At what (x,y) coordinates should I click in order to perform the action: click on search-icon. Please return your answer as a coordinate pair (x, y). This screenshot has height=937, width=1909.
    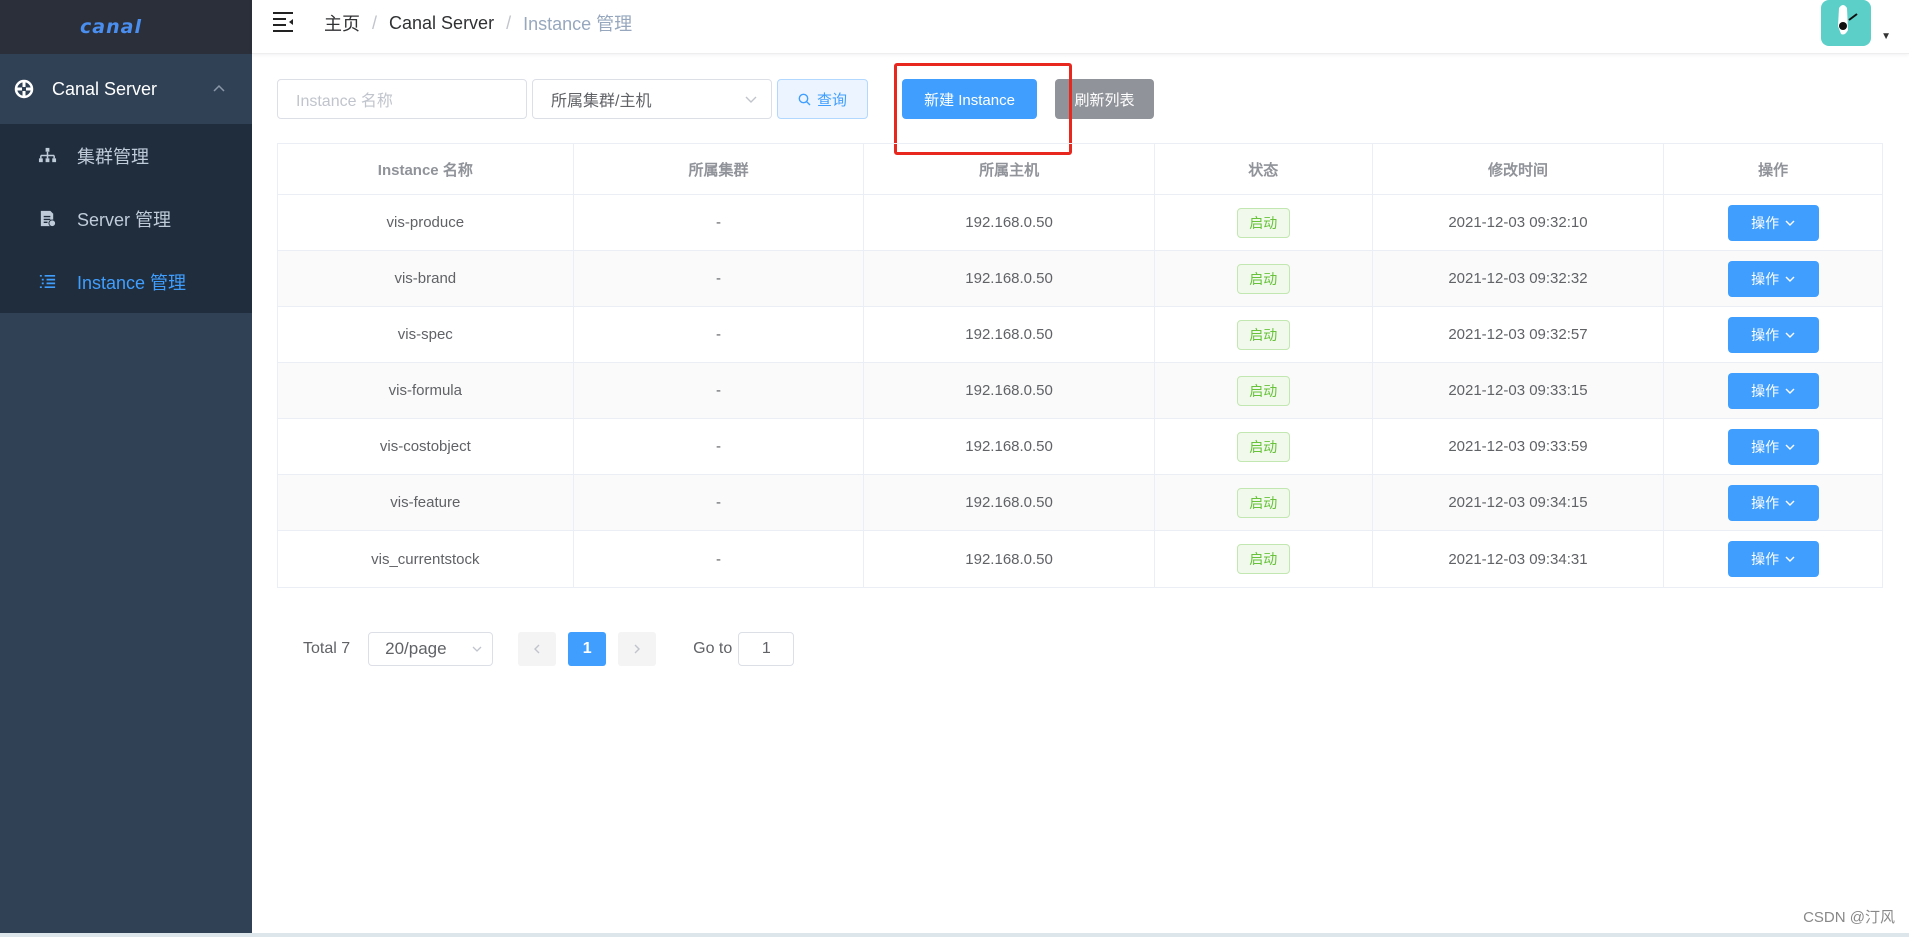
    Looking at the image, I should click on (804, 99).